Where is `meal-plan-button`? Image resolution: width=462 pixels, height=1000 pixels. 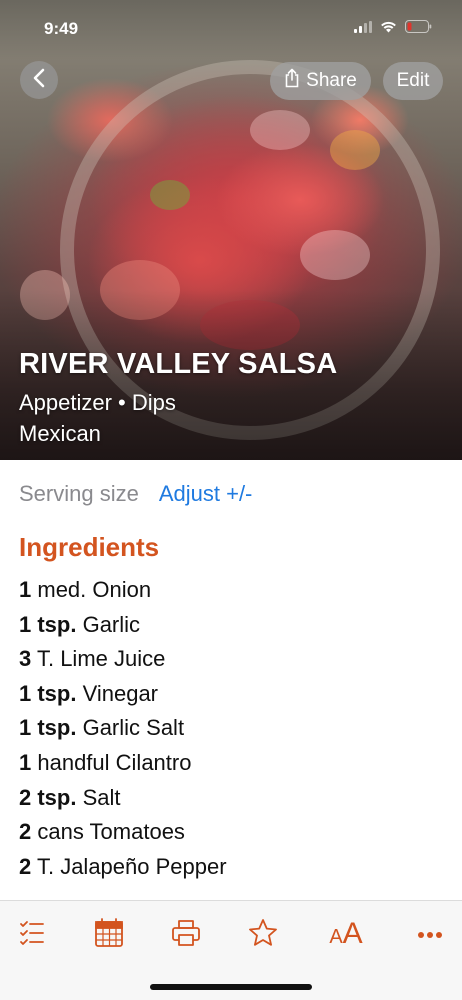
meal-plan-button is located at coordinates (109, 935).